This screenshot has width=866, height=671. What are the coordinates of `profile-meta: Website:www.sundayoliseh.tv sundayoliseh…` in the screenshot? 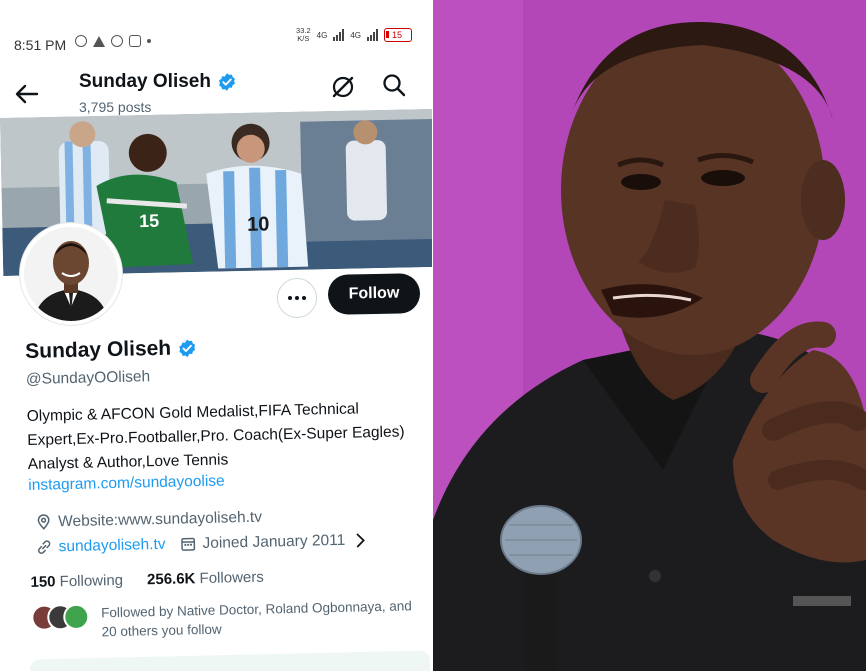 It's located at (229, 530).